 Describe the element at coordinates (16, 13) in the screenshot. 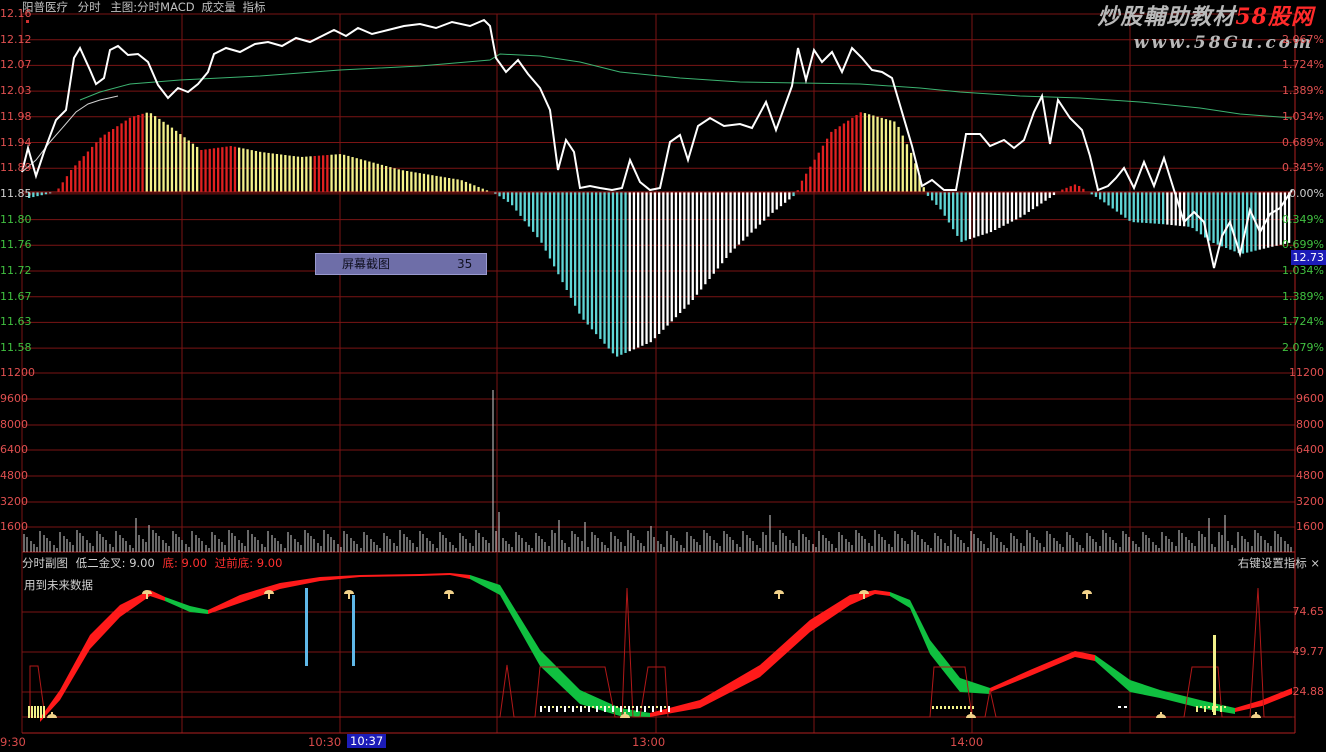

I see `price-axis-label: 12.16` at that location.